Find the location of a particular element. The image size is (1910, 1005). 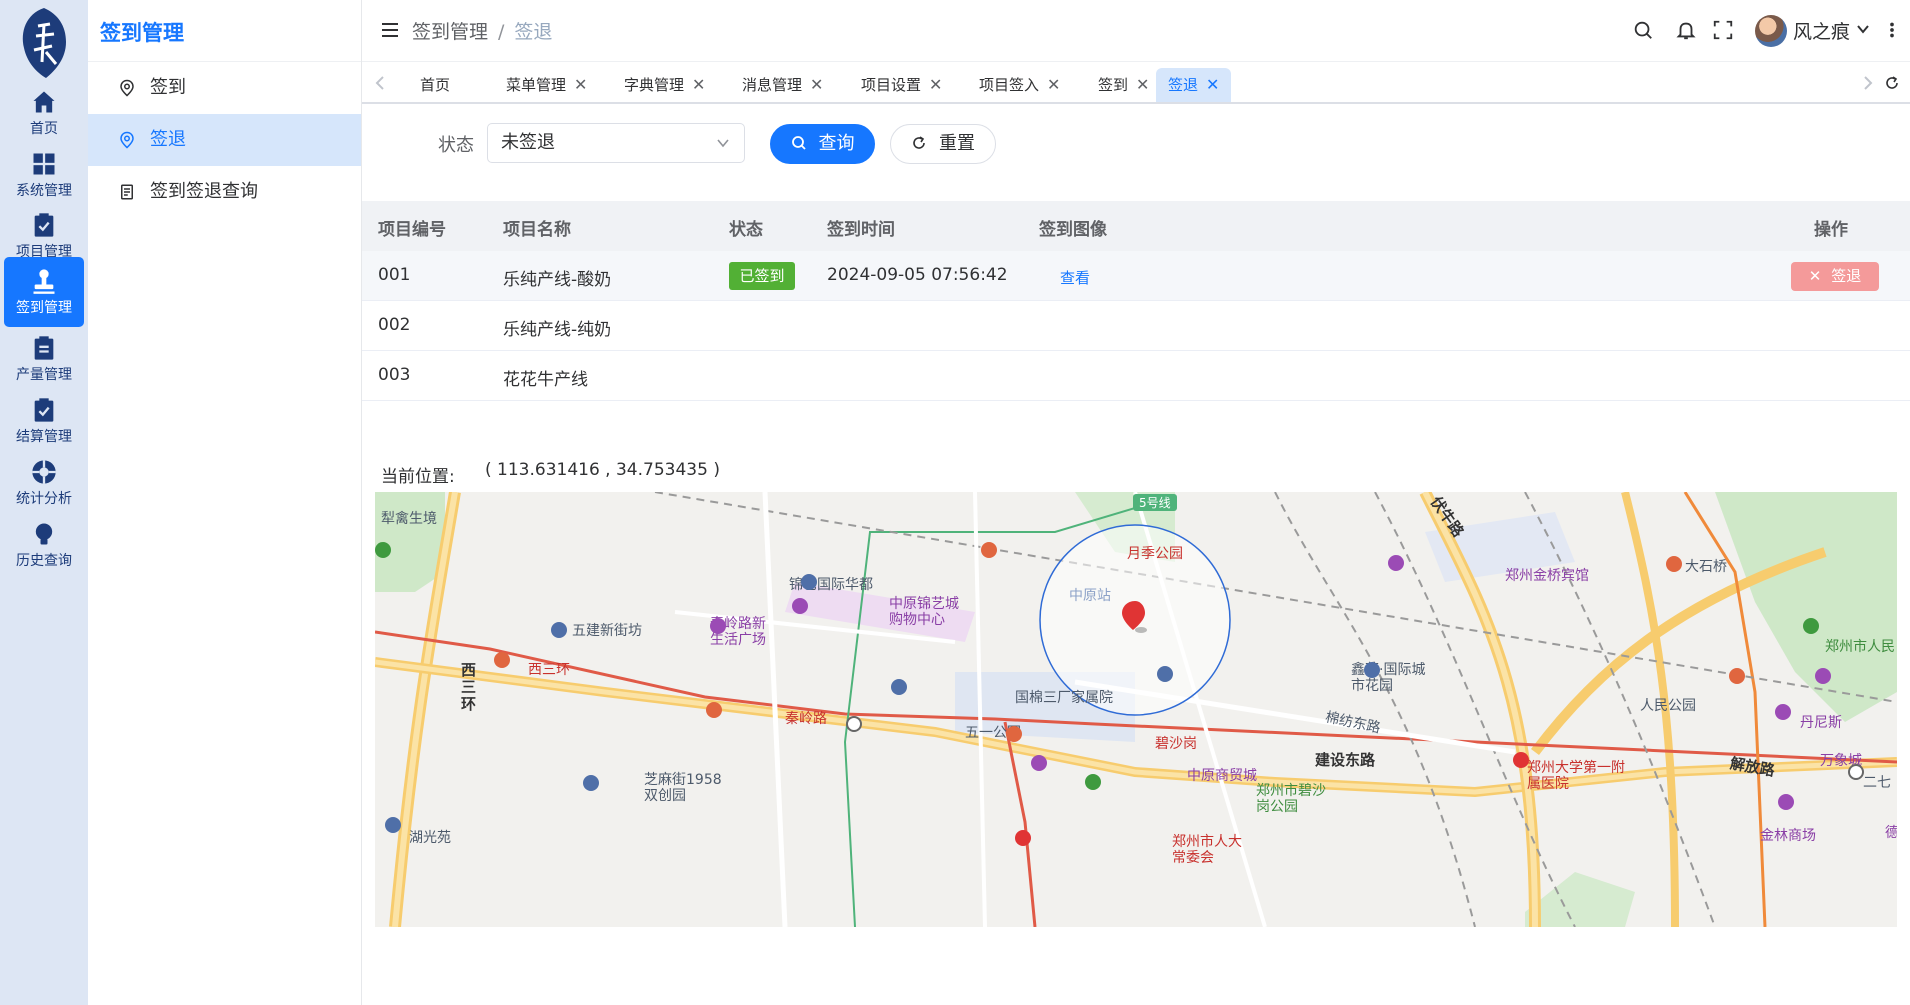

tab-label: 项目签入 is located at coordinates (1009, 85).